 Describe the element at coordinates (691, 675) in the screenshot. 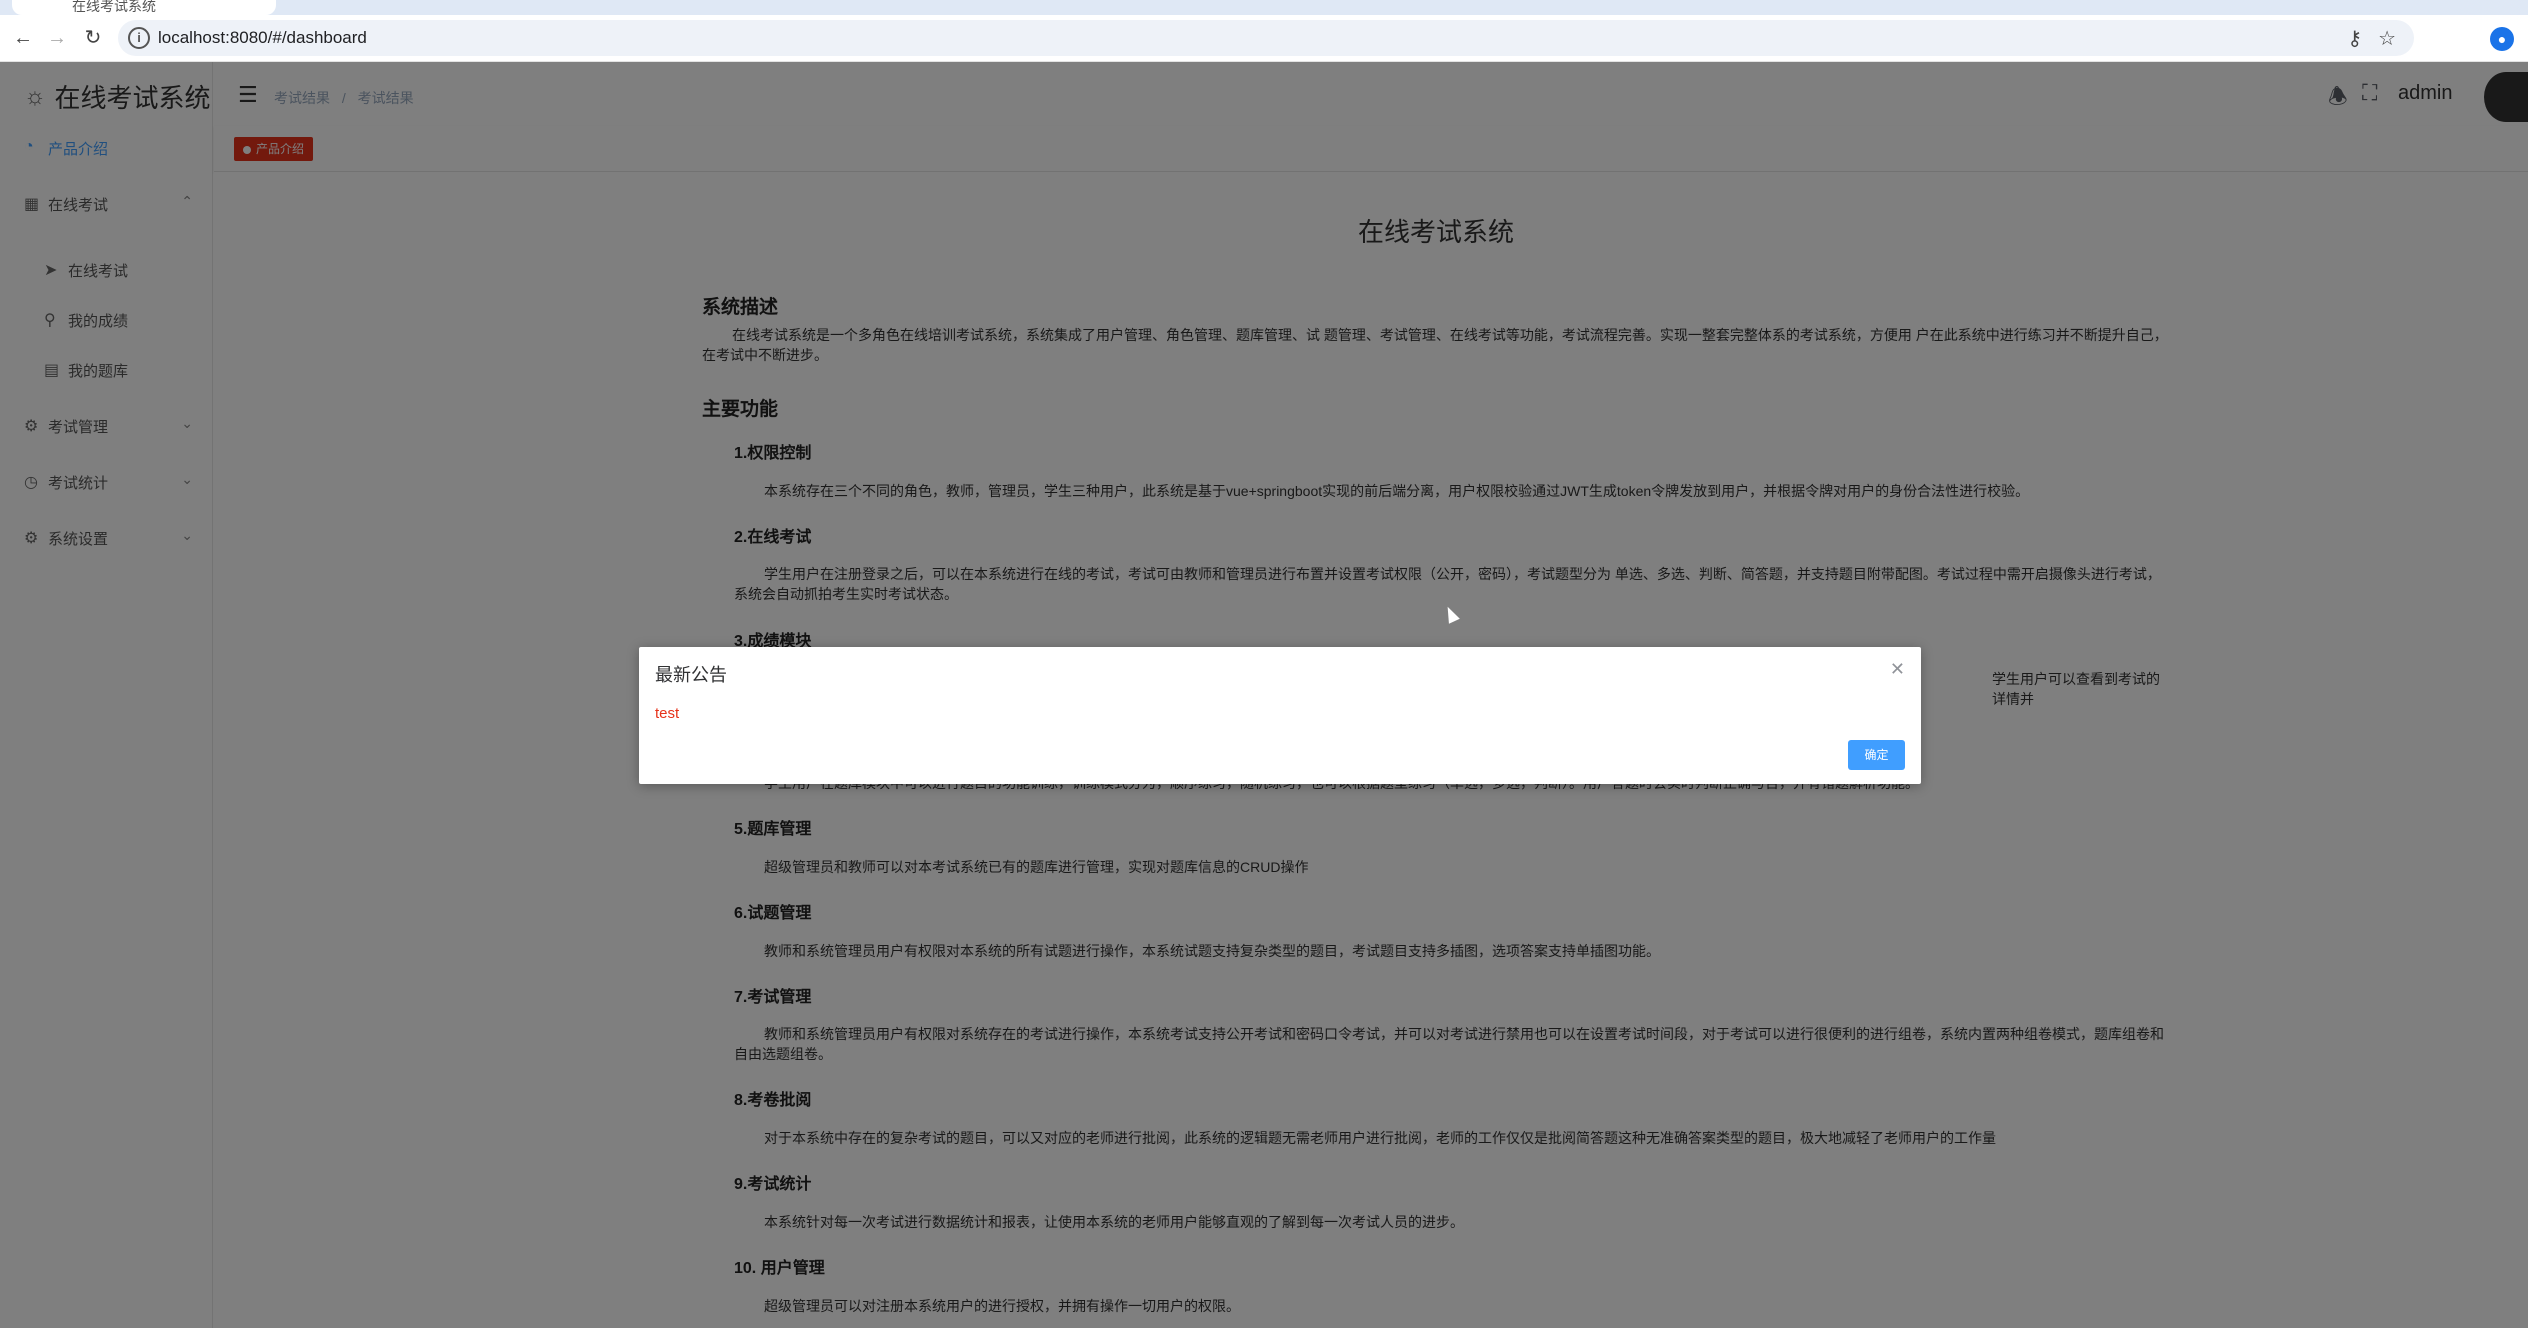

I see `dialog-title: 最新公告` at that location.